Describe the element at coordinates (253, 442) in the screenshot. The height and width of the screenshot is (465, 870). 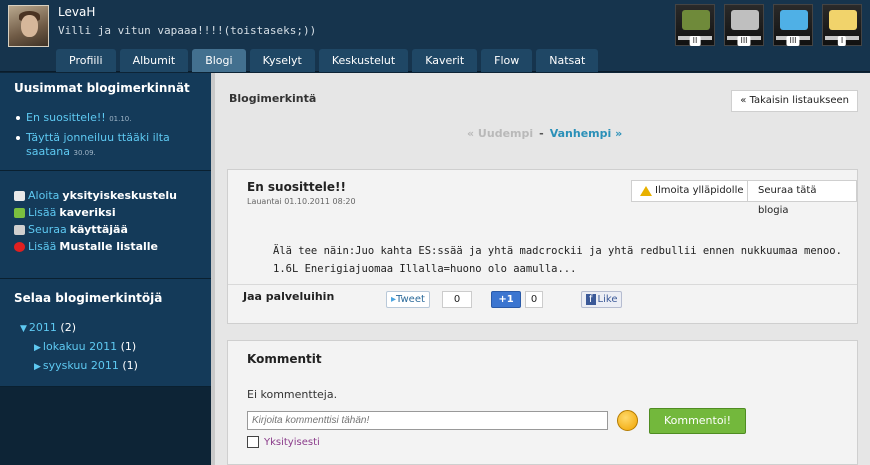
I see `private-checkbox` at that location.